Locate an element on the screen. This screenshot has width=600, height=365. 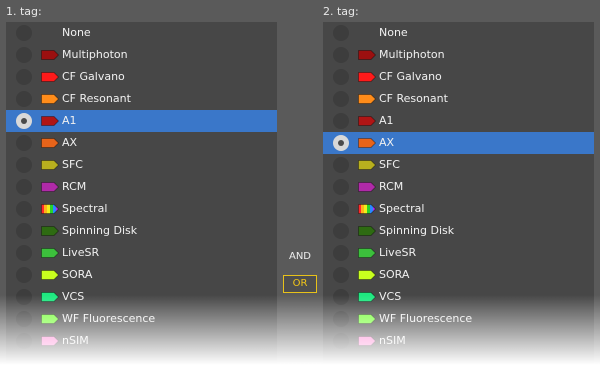
or-button: OR is located at coordinates (300, 284).